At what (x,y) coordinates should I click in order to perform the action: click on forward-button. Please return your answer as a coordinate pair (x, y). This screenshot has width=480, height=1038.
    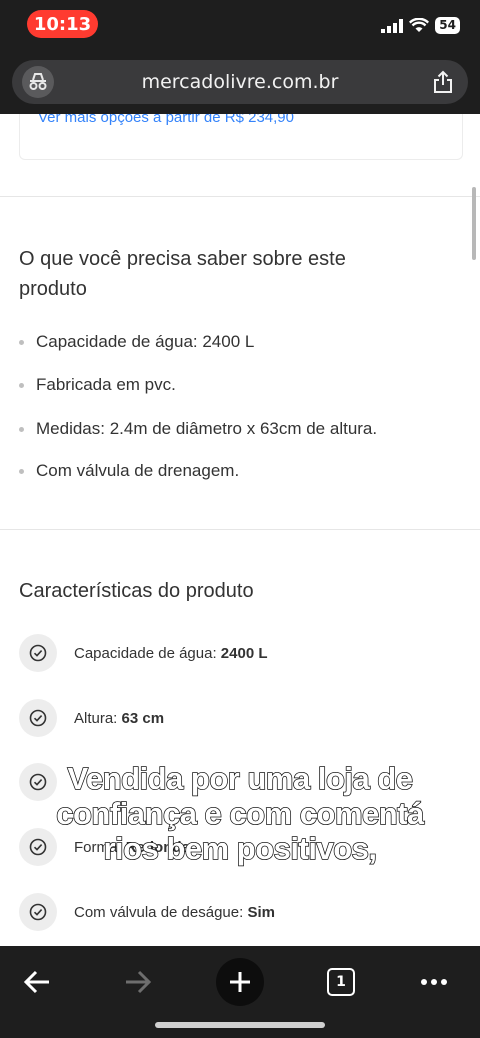
    Looking at the image, I should click on (138, 982).